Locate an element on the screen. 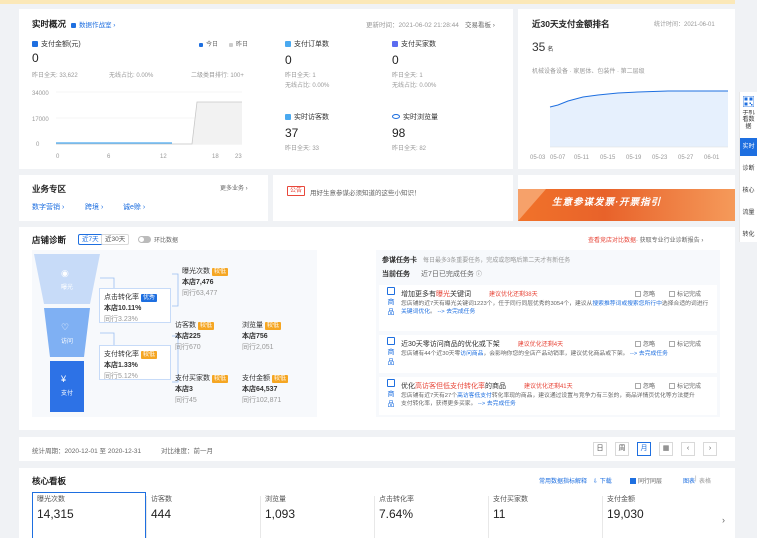 Image resolution: width=757 pixels, height=538 pixels. pay-rate-tag: 较低 is located at coordinates (148, 355).